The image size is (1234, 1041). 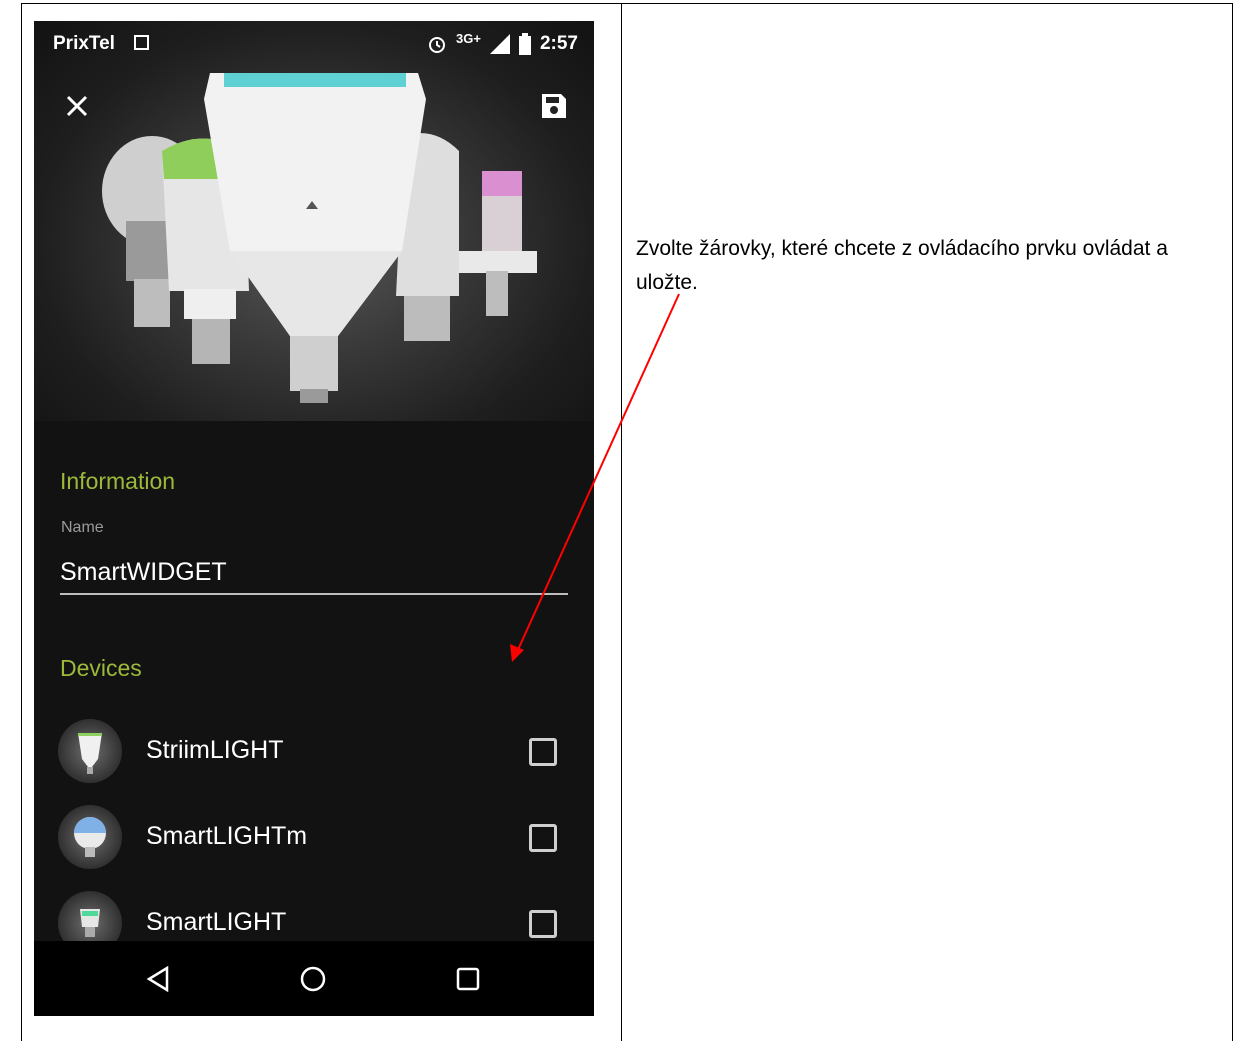 I want to click on back-triangle-icon, so click(x=157, y=979).